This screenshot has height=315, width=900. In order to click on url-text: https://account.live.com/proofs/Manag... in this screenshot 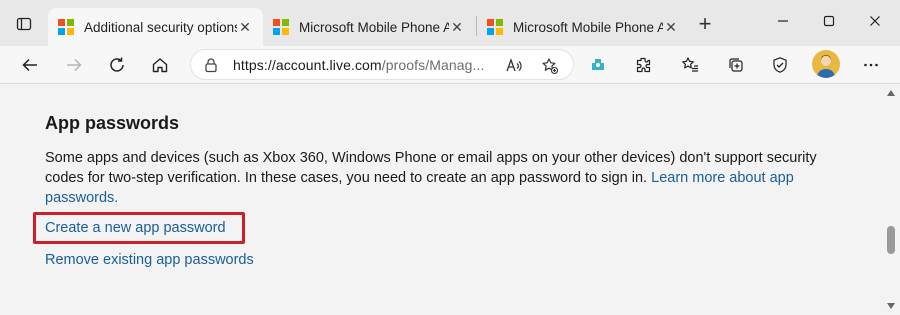, I will do `click(358, 65)`.